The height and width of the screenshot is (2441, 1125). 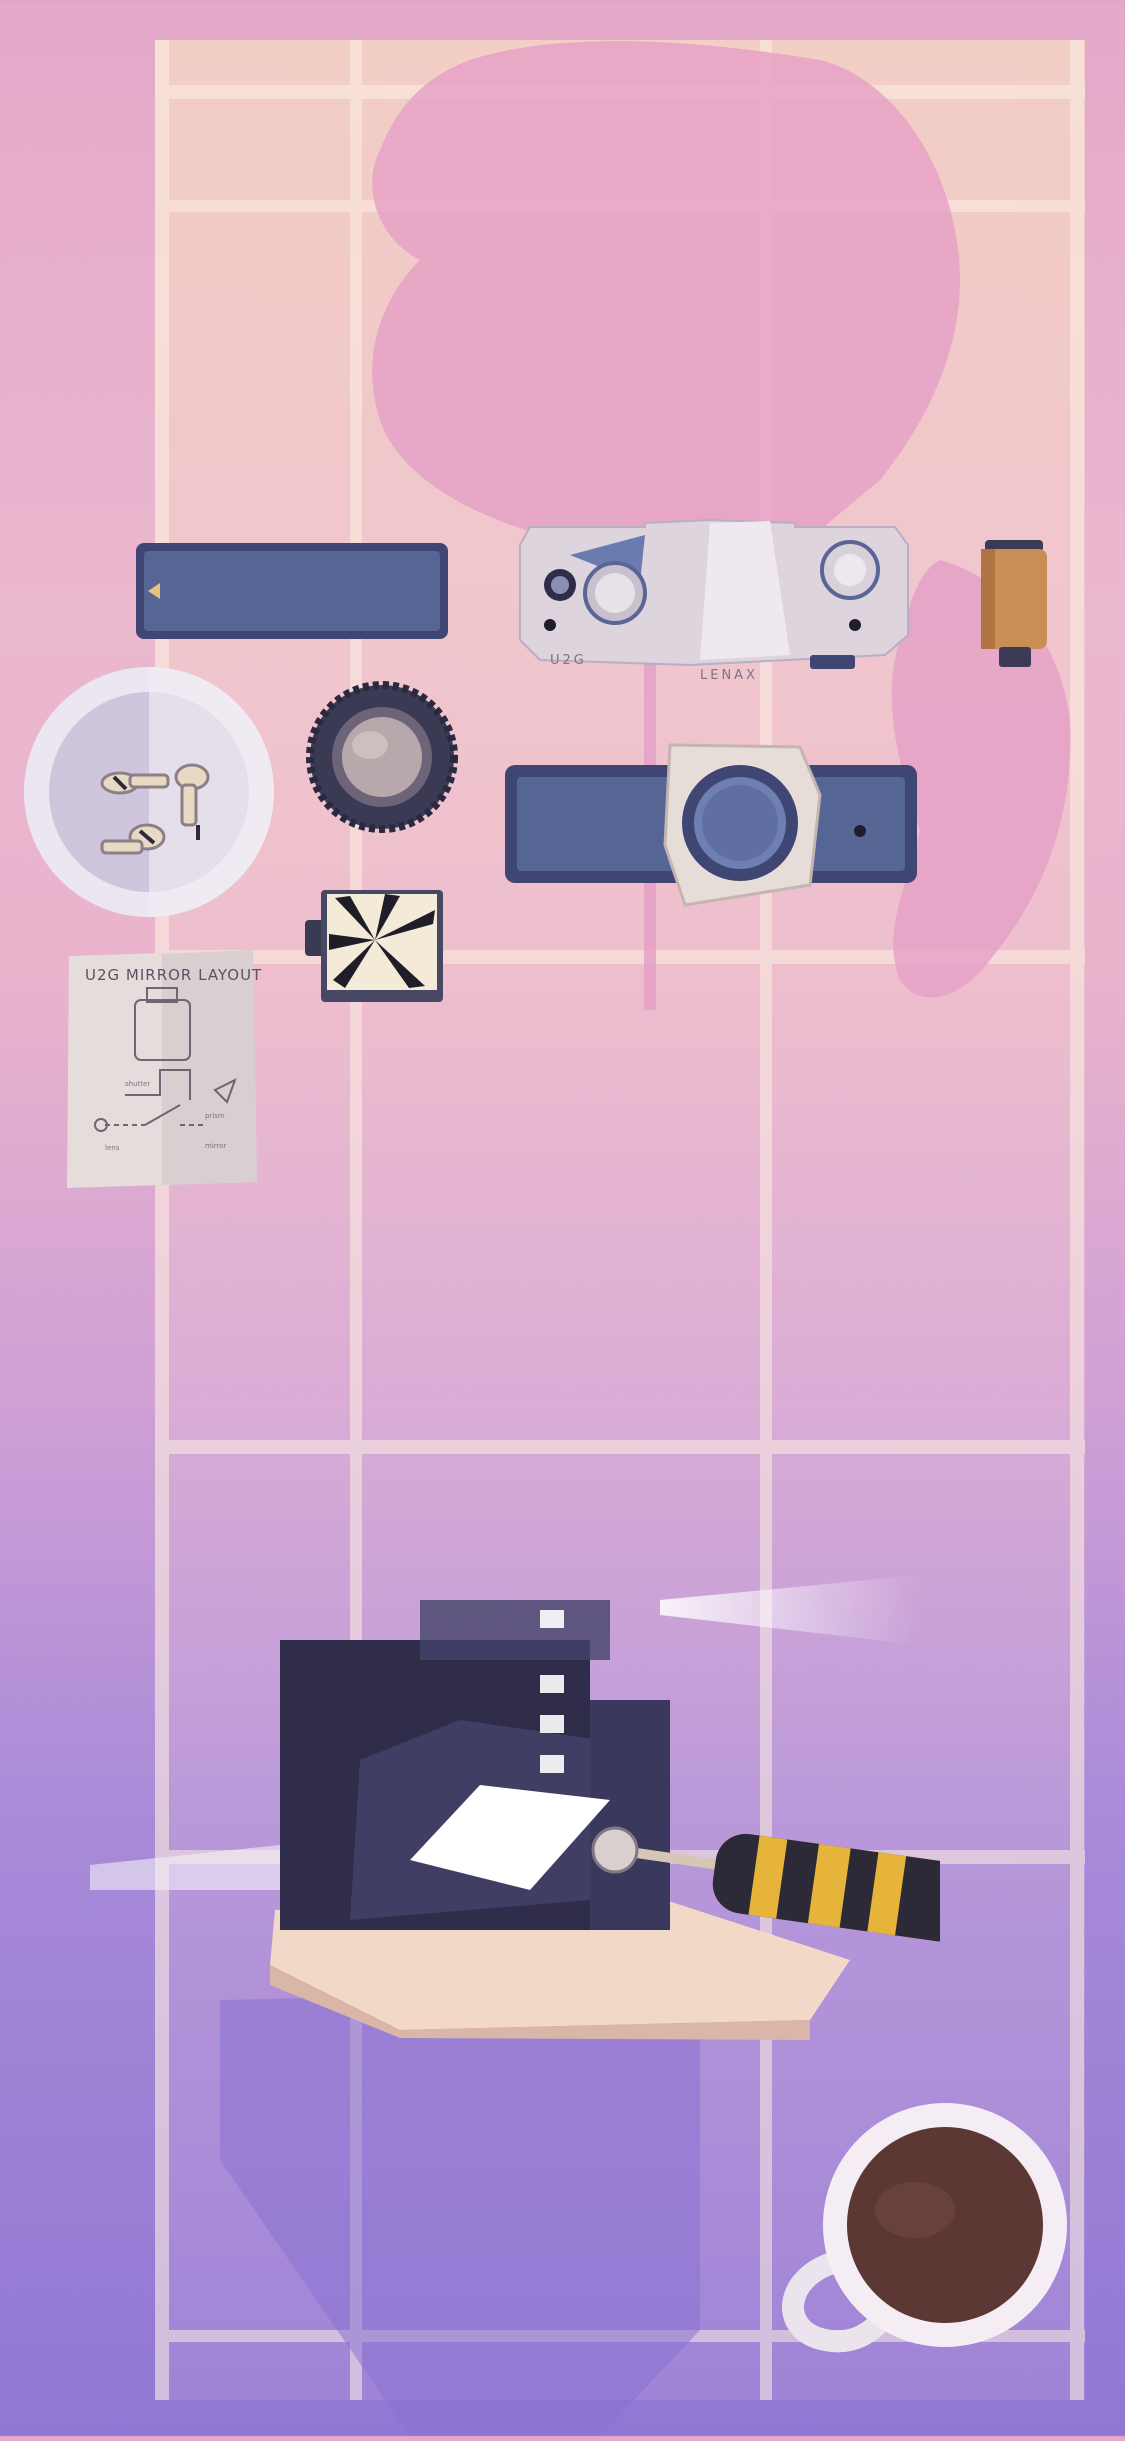 What do you see at coordinates (382, 757) in the screenshot?
I see `lens-ring` at bounding box center [382, 757].